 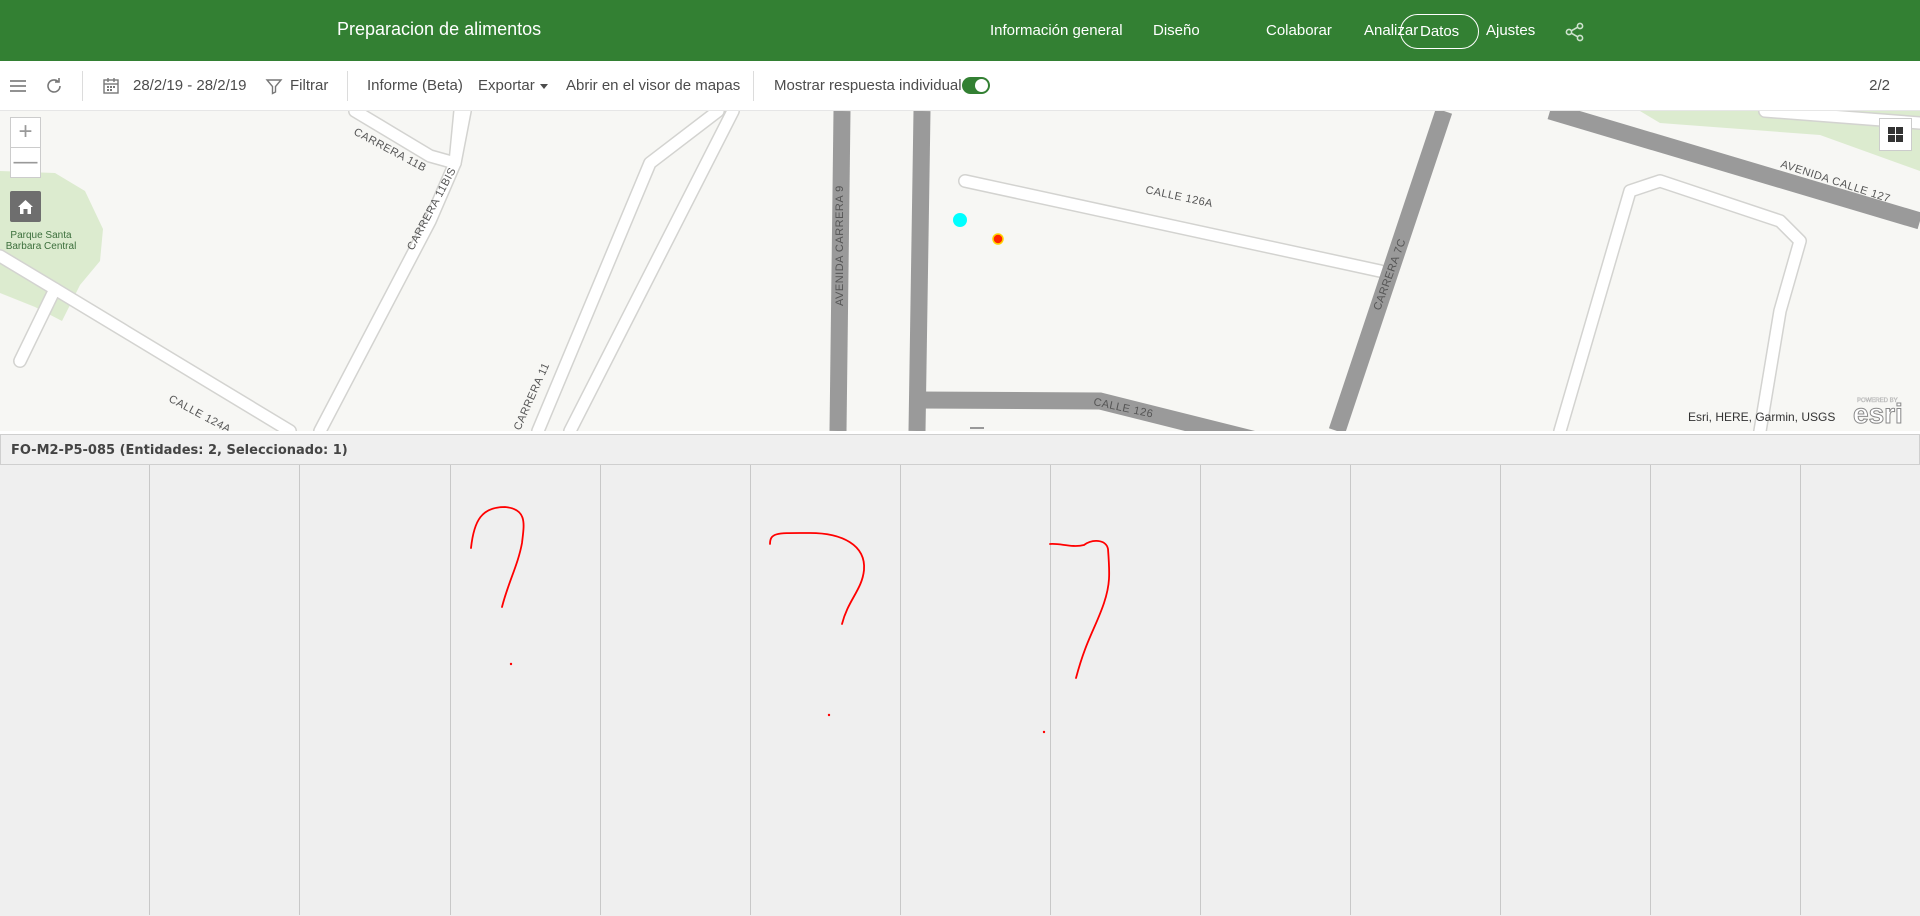 I want to click on home-icon, so click(x=25, y=207).